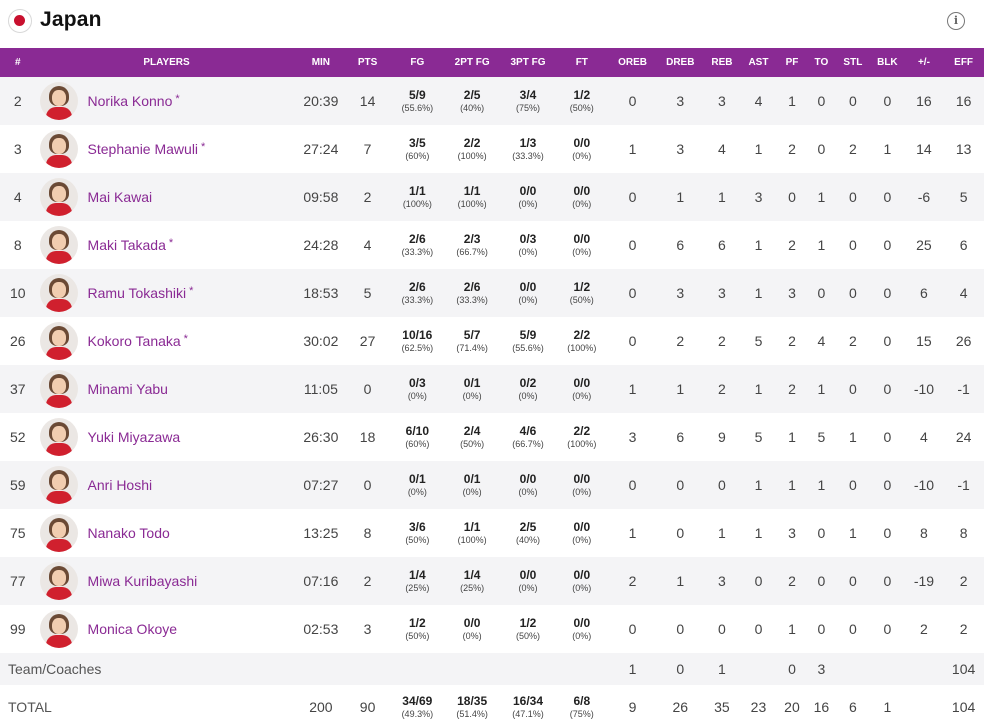 The width and height of the screenshot is (984, 727). Describe the element at coordinates (853, 62) in the screenshot. I see `column-header-stl: STL` at that location.